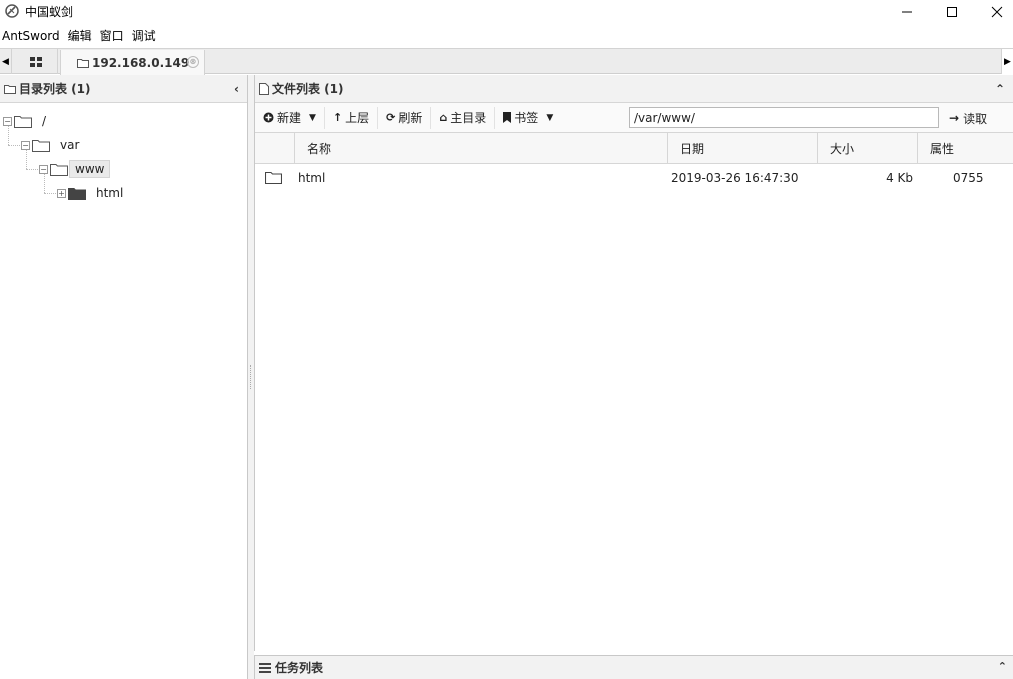 This screenshot has width=1013, height=679. I want to click on tab-scroll-right-button: ▶, so click(1007, 61).